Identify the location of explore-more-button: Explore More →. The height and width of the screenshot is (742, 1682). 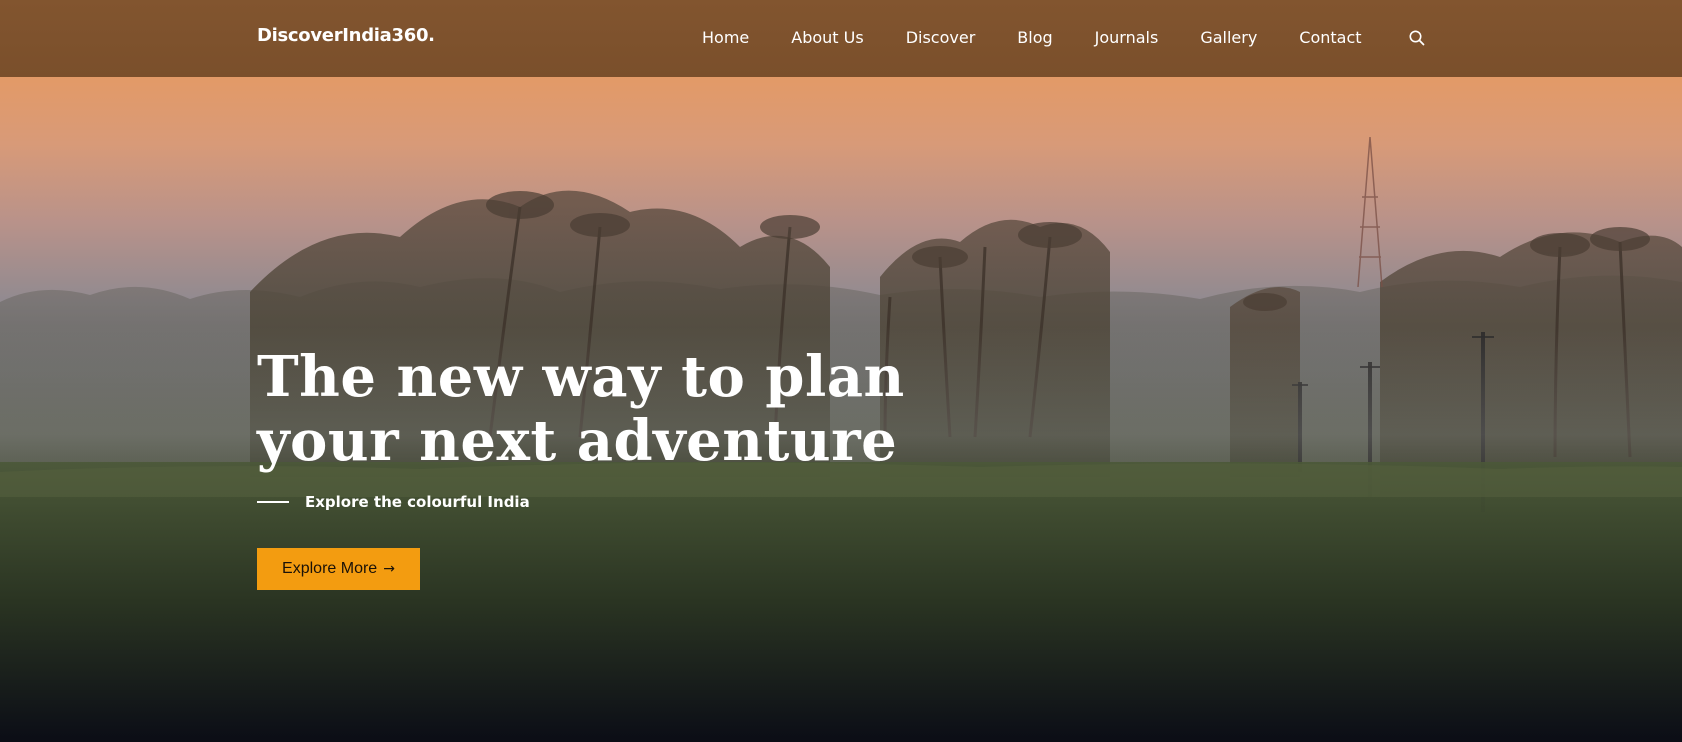
(338, 569).